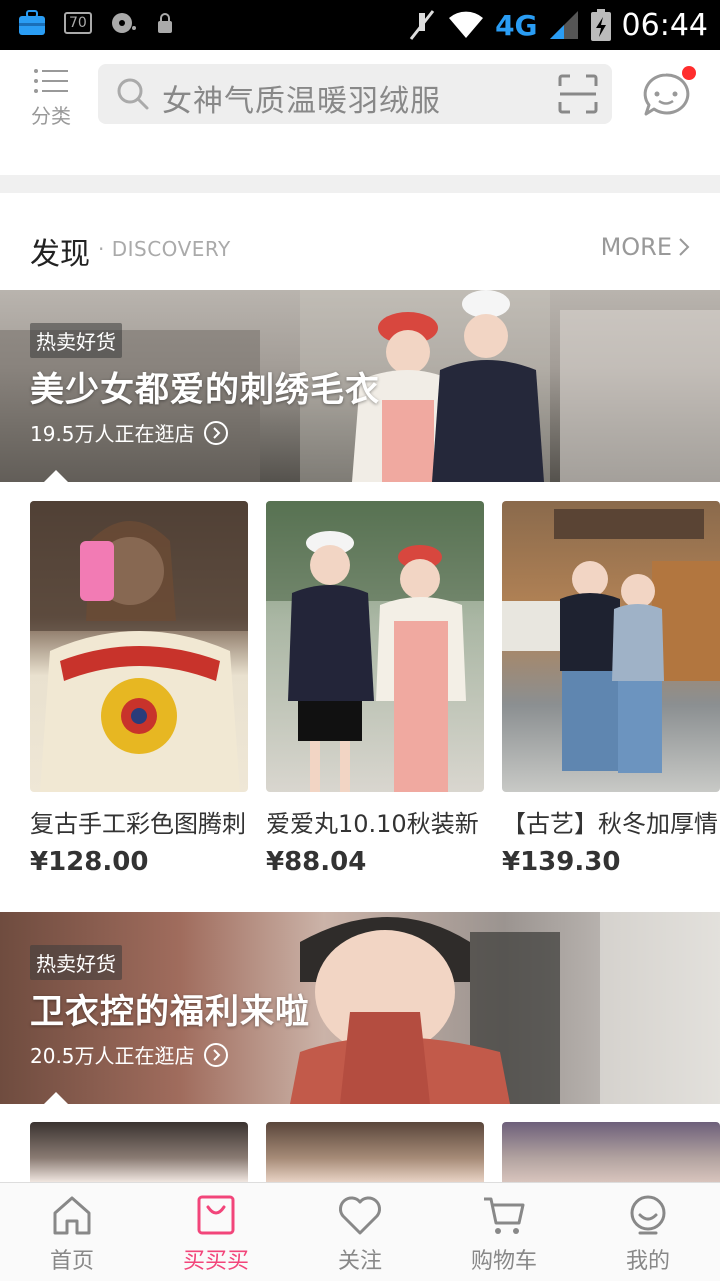  What do you see at coordinates (360, 1215) in the screenshot?
I see `heart-icon` at bounding box center [360, 1215].